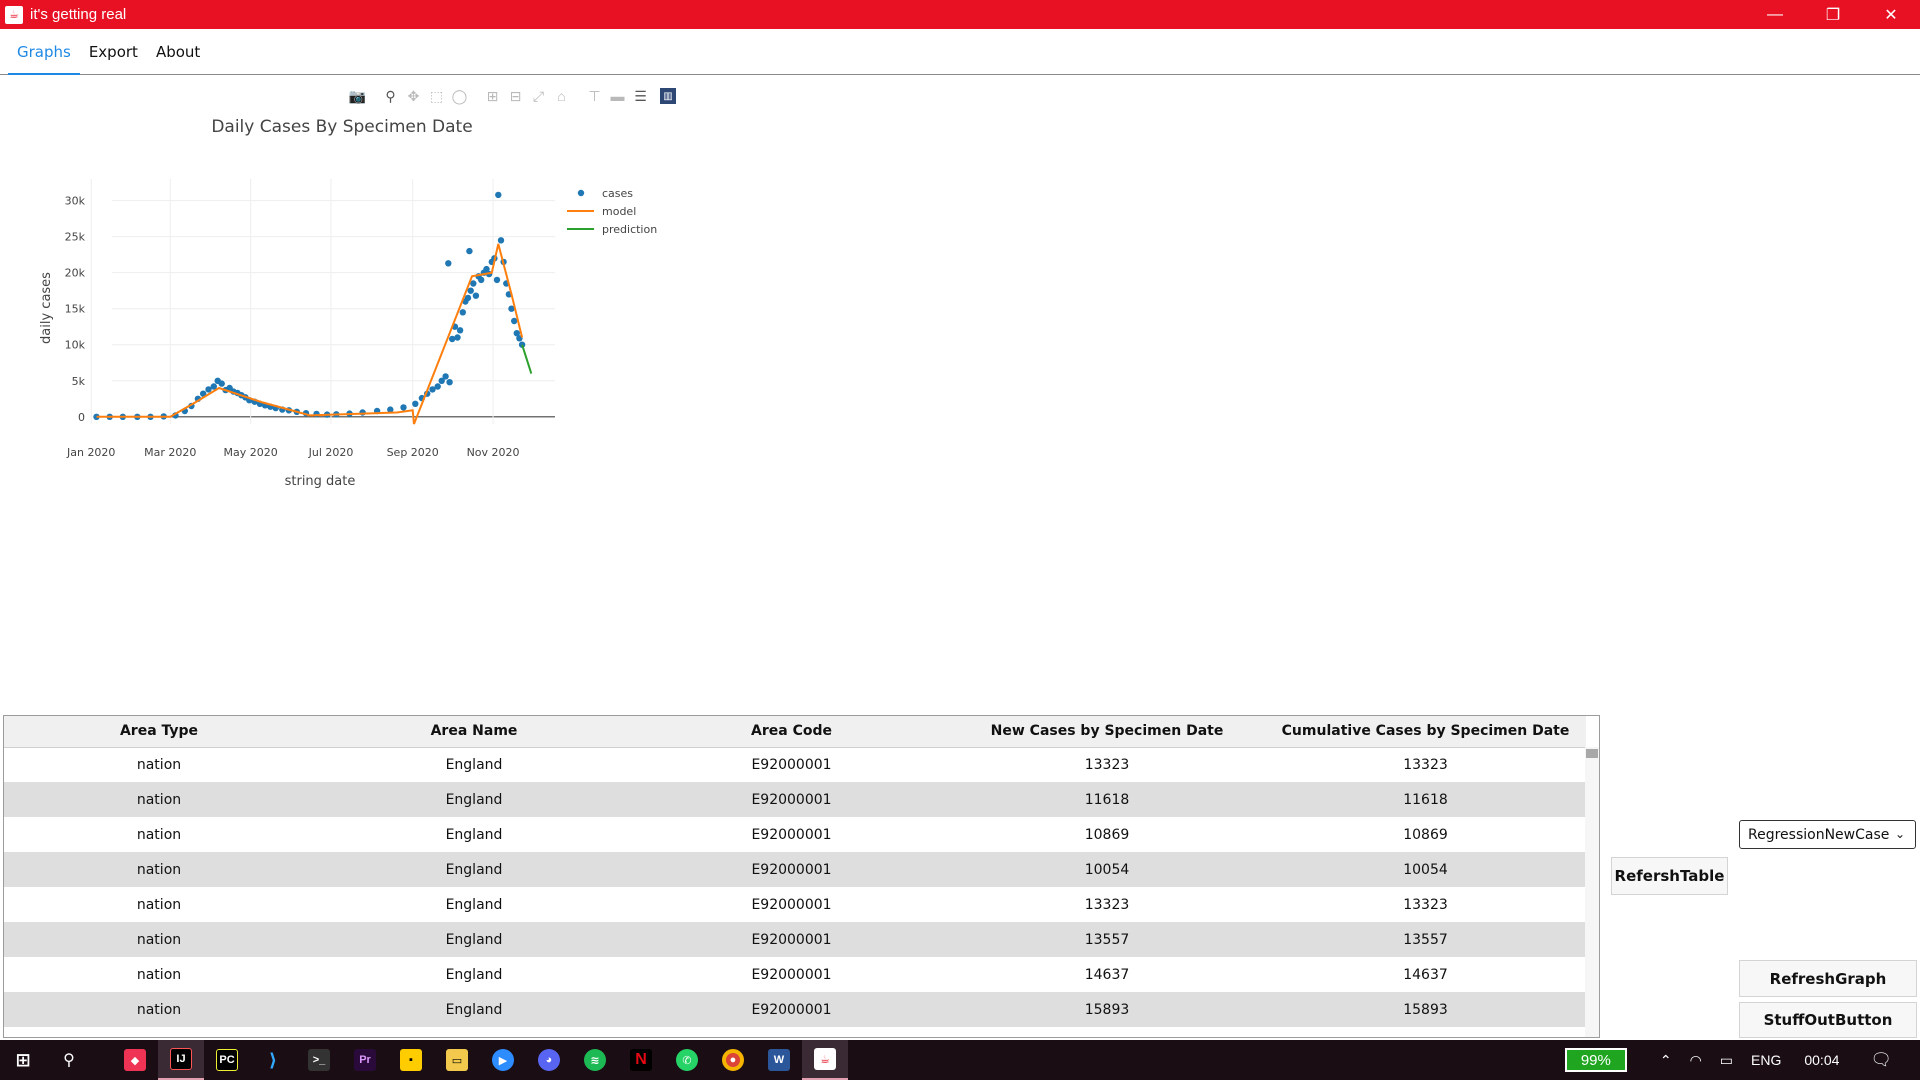 The height and width of the screenshot is (1080, 1920). What do you see at coordinates (170, 452) in the screenshot?
I see `x-tick-label: Mar 2020` at bounding box center [170, 452].